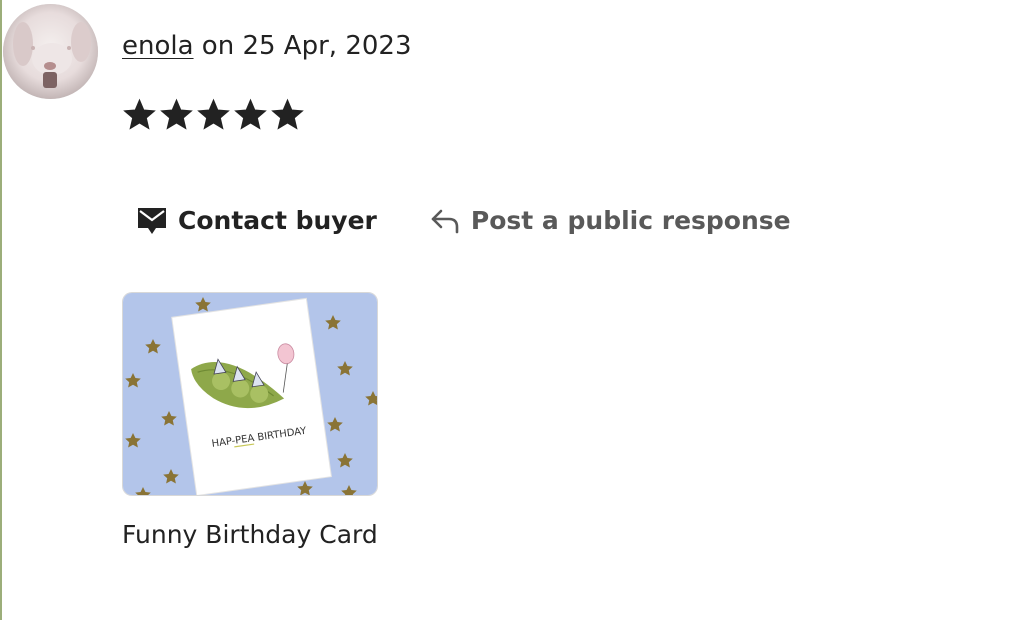 This screenshot has height=620, width=1026. I want to click on contact-buyer-label: Contact buyer, so click(277, 220).